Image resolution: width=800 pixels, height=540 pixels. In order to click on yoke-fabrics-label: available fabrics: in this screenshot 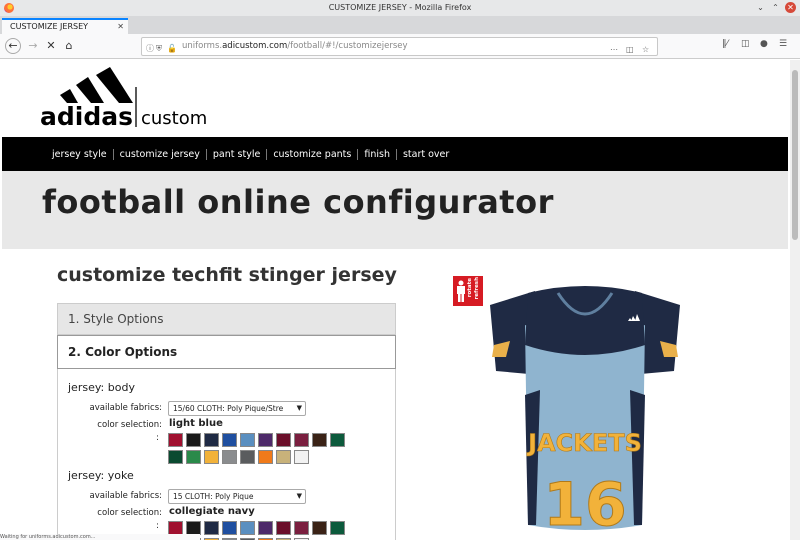, I will do `click(126, 496)`.